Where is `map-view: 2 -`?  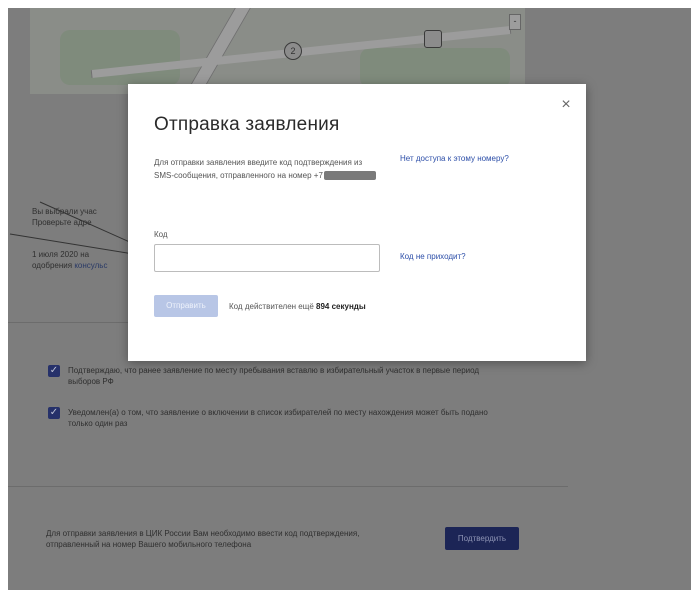 map-view: 2 - is located at coordinates (277, 51).